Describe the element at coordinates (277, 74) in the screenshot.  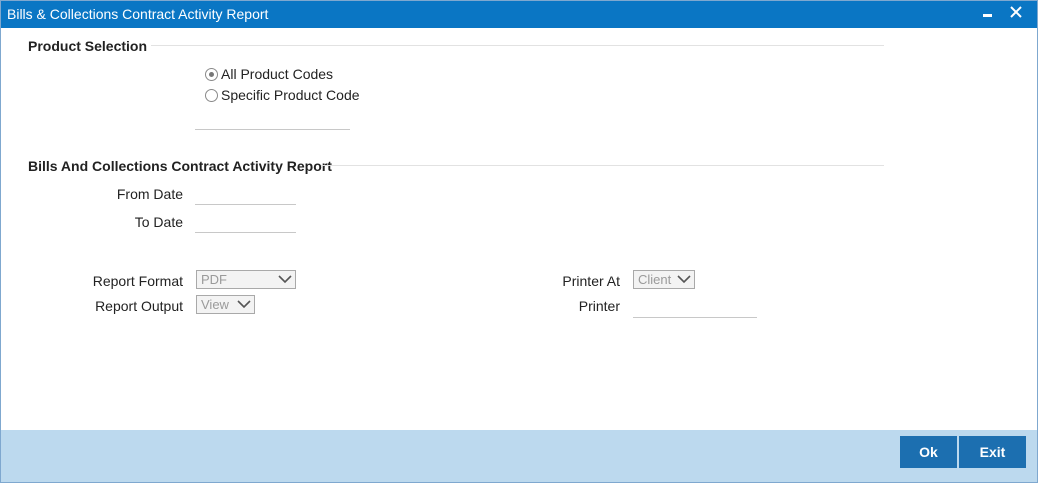
I see `radio-label: All Product Codes` at that location.